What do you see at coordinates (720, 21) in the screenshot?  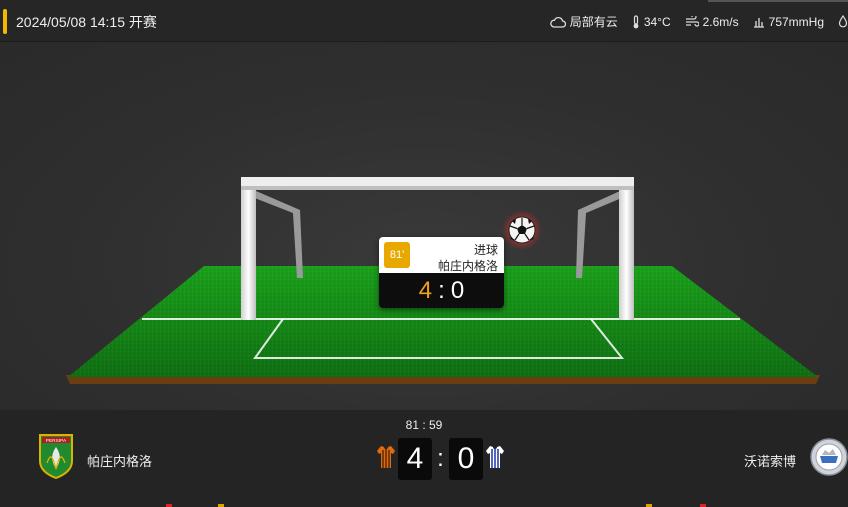 I see `wind-speed-text: 2.6m/s` at bounding box center [720, 21].